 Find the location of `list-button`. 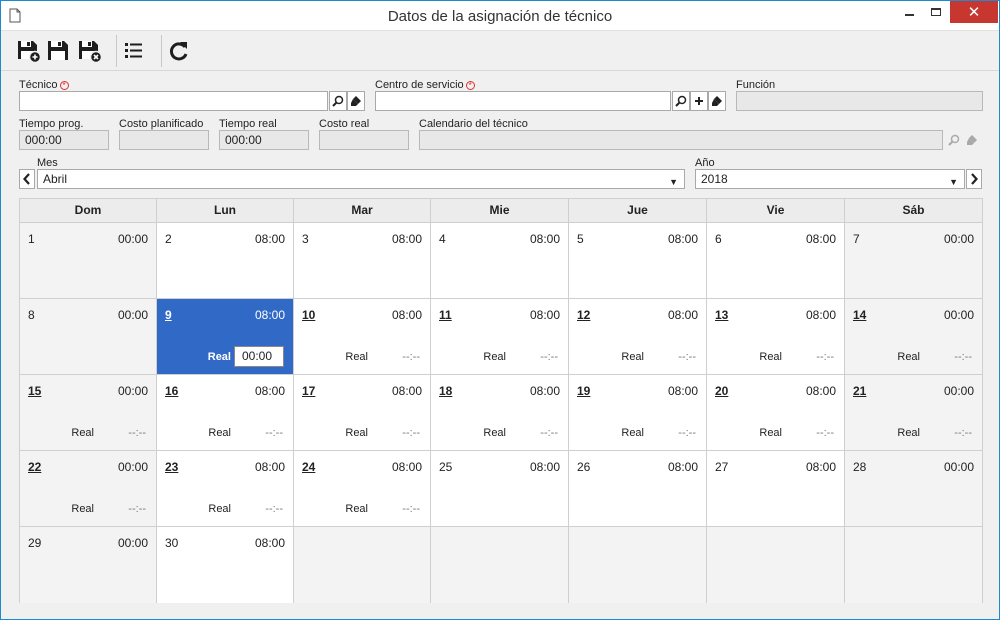

list-button is located at coordinates (135, 51).